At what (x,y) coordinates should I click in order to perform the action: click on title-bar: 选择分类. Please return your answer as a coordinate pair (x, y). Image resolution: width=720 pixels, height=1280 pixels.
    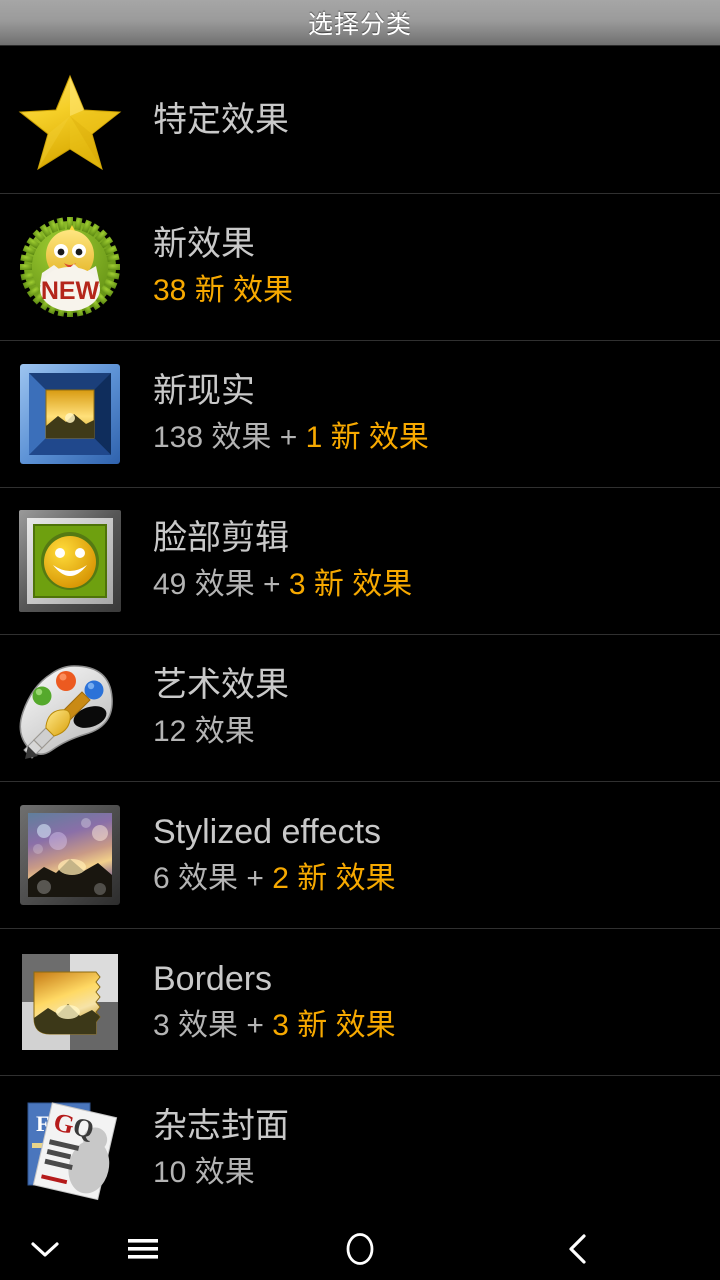
    Looking at the image, I should click on (360, 23).